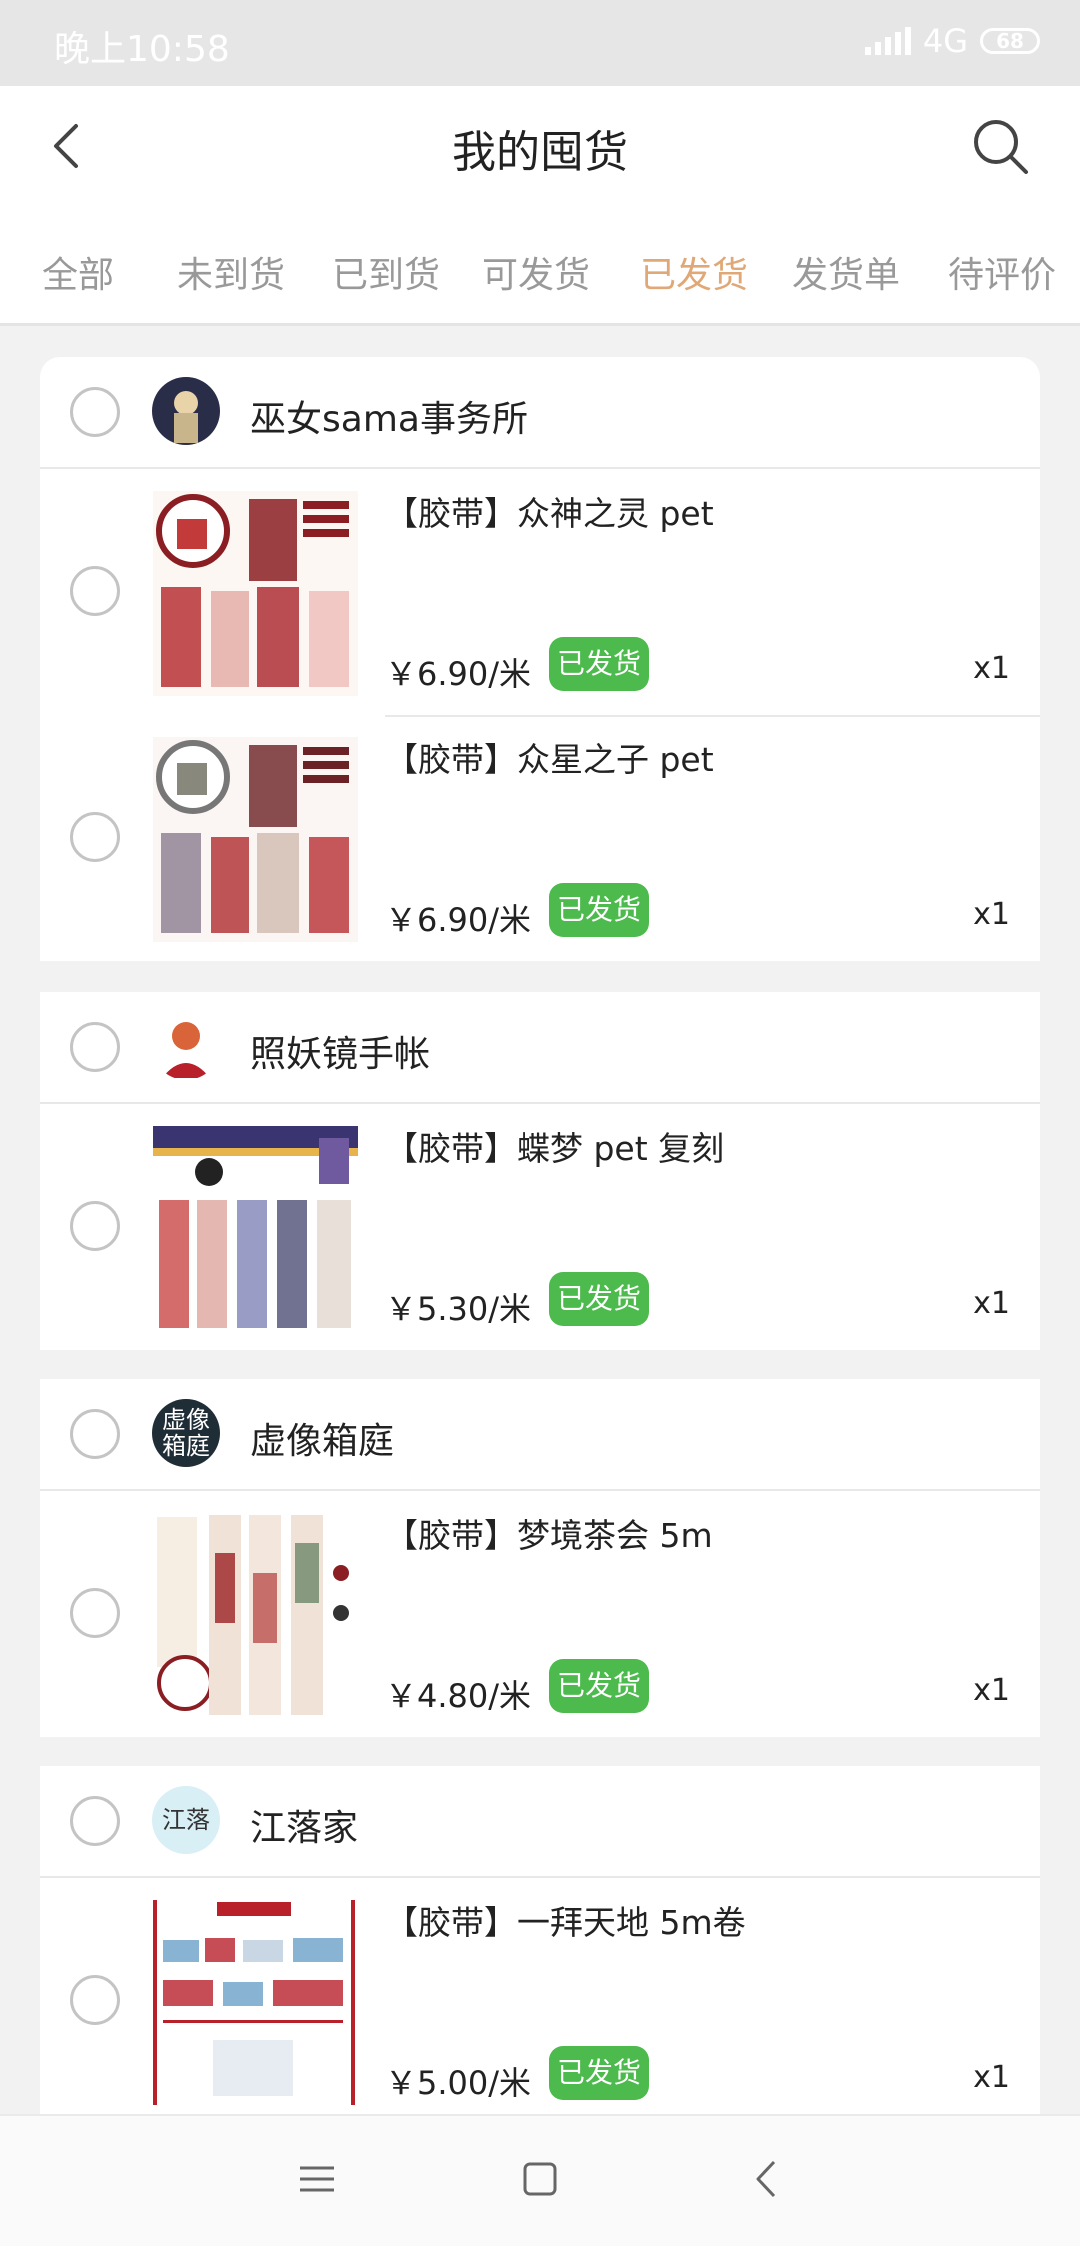 This screenshot has width=1080, height=2246. What do you see at coordinates (142, 49) in the screenshot?
I see `status-time: 晚上10:58` at bounding box center [142, 49].